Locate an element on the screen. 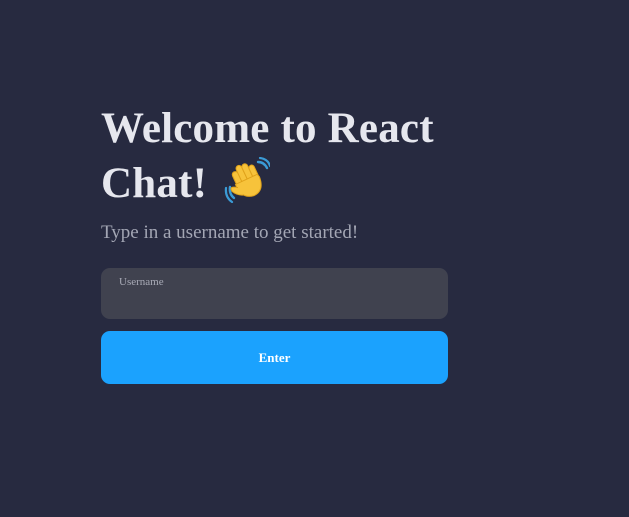 The height and width of the screenshot is (517, 629). username-field: Username is located at coordinates (274, 293).